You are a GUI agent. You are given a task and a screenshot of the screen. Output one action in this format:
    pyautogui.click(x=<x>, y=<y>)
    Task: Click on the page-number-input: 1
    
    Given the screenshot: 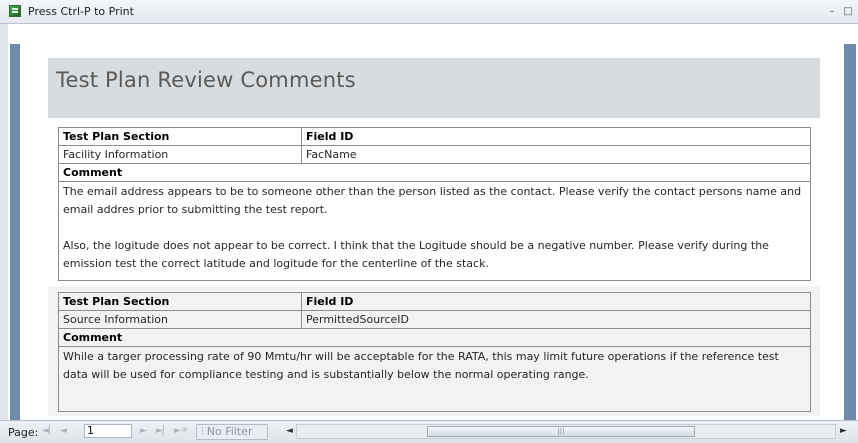 What is the action you would take?
    pyautogui.click(x=108, y=431)
    